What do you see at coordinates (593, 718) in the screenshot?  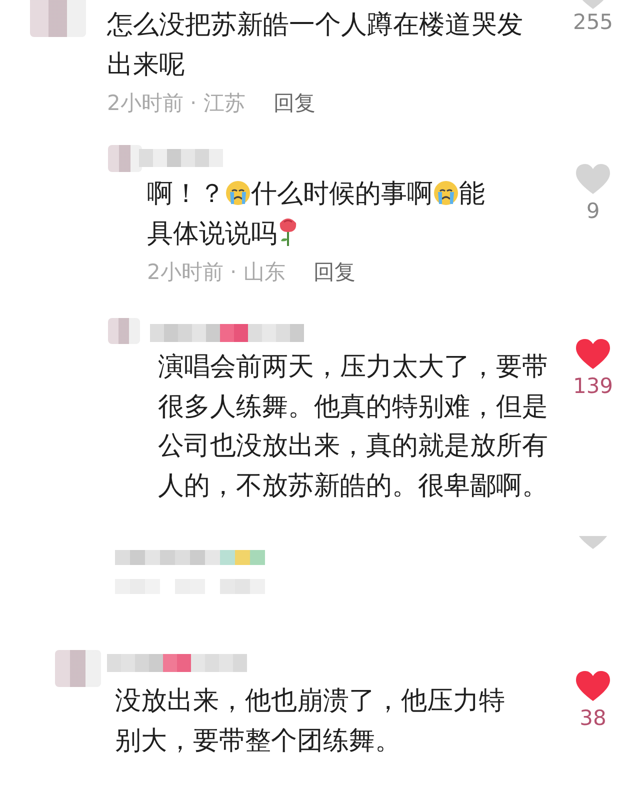 I see `like-count: 38` at bounding box center [593, 718].